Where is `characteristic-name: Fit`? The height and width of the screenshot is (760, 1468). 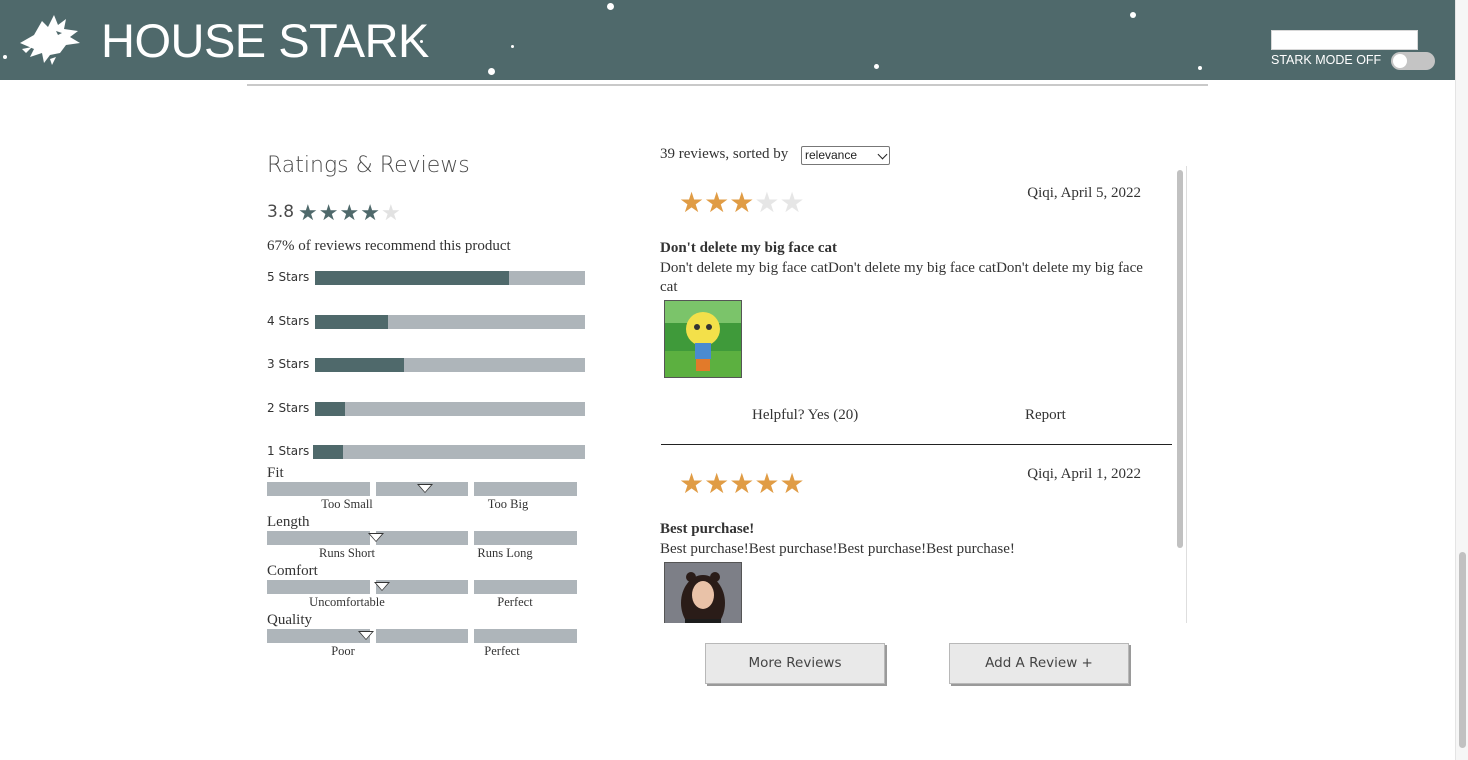
characteristic-name: Fit is located at coordinates (275, 473).